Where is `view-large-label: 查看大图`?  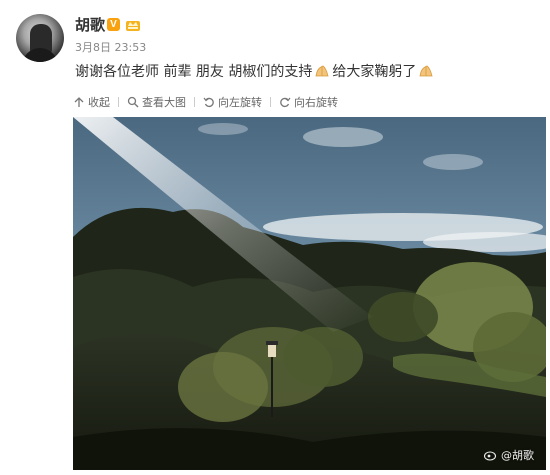 view-large-label: 查看大图 is located at coordinates (164, 102).